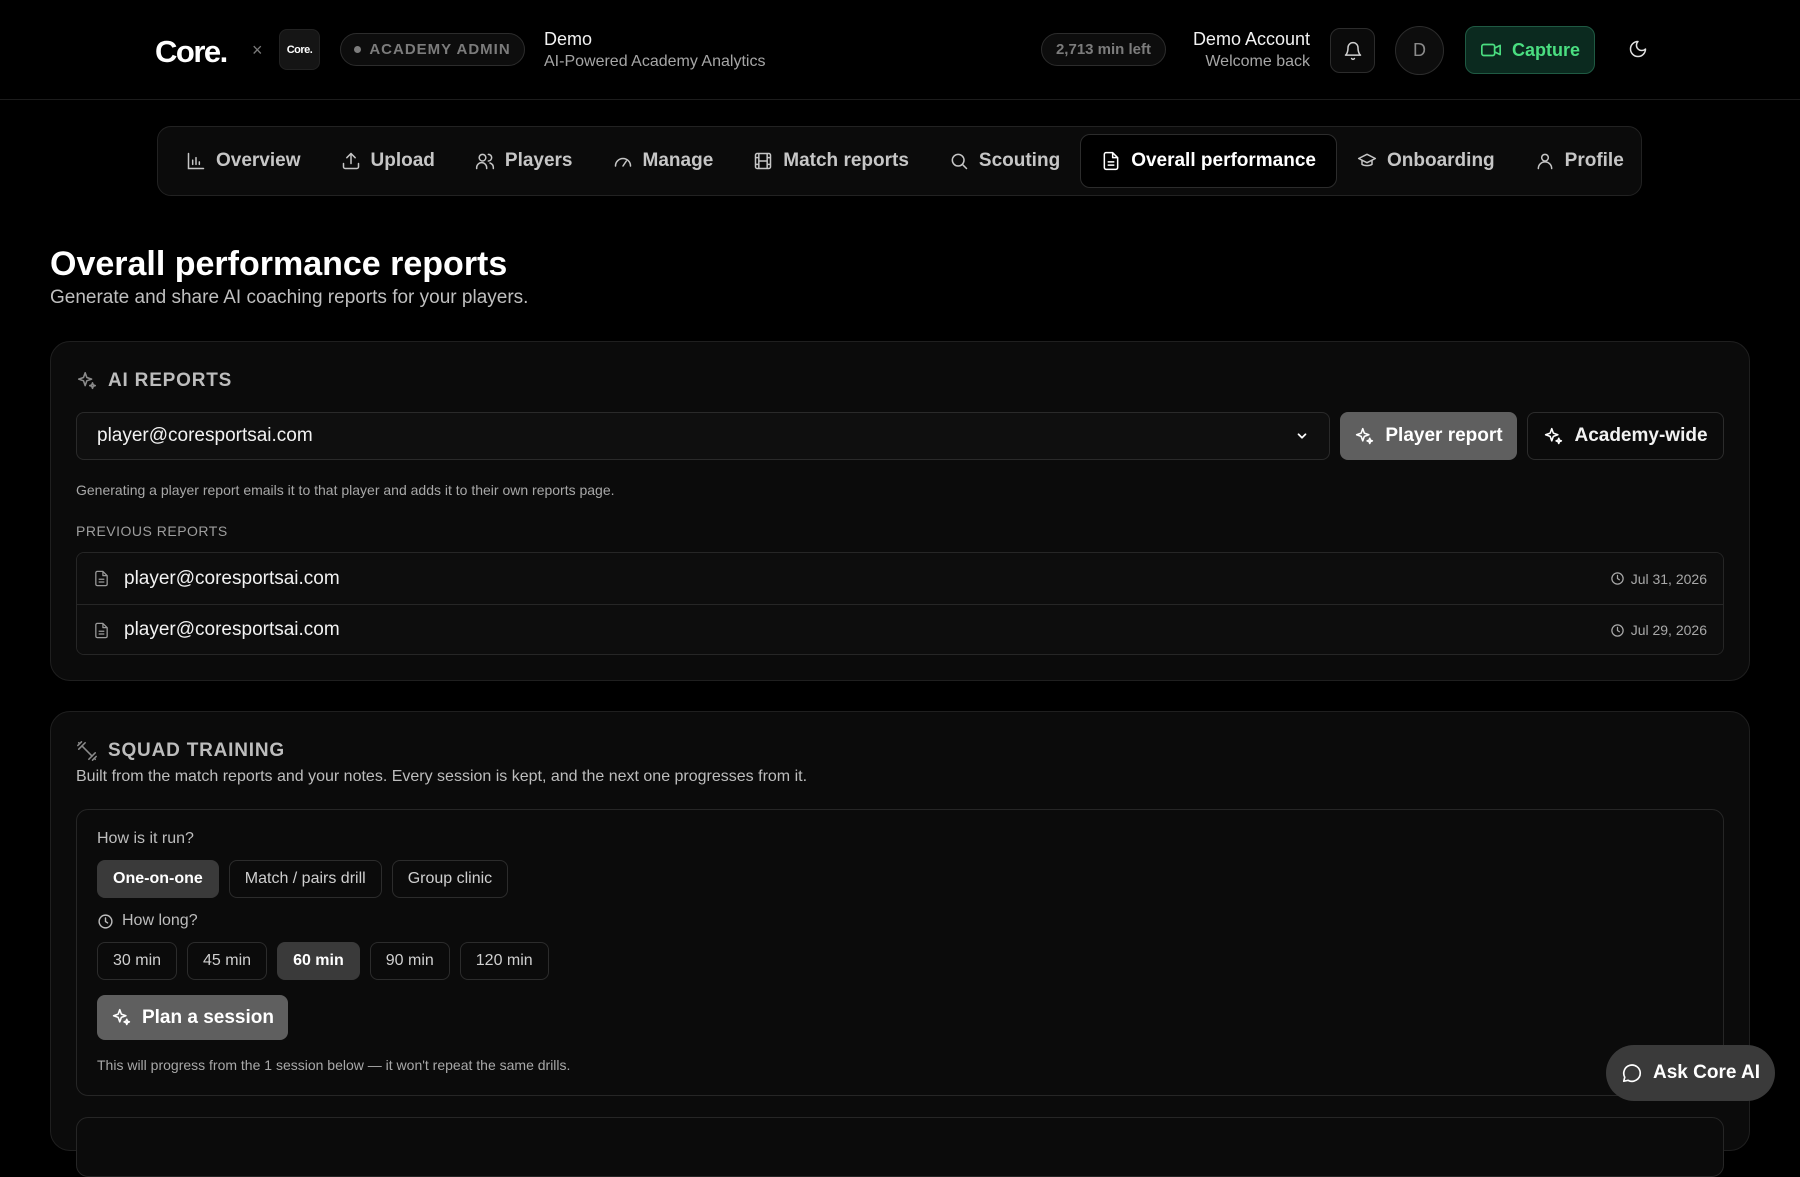  What do you see at coordinates (655, 61) in the screenshot?
I see `org-subtitle: AI-Powered Academy Analytics` at bounding box center [655, 61].